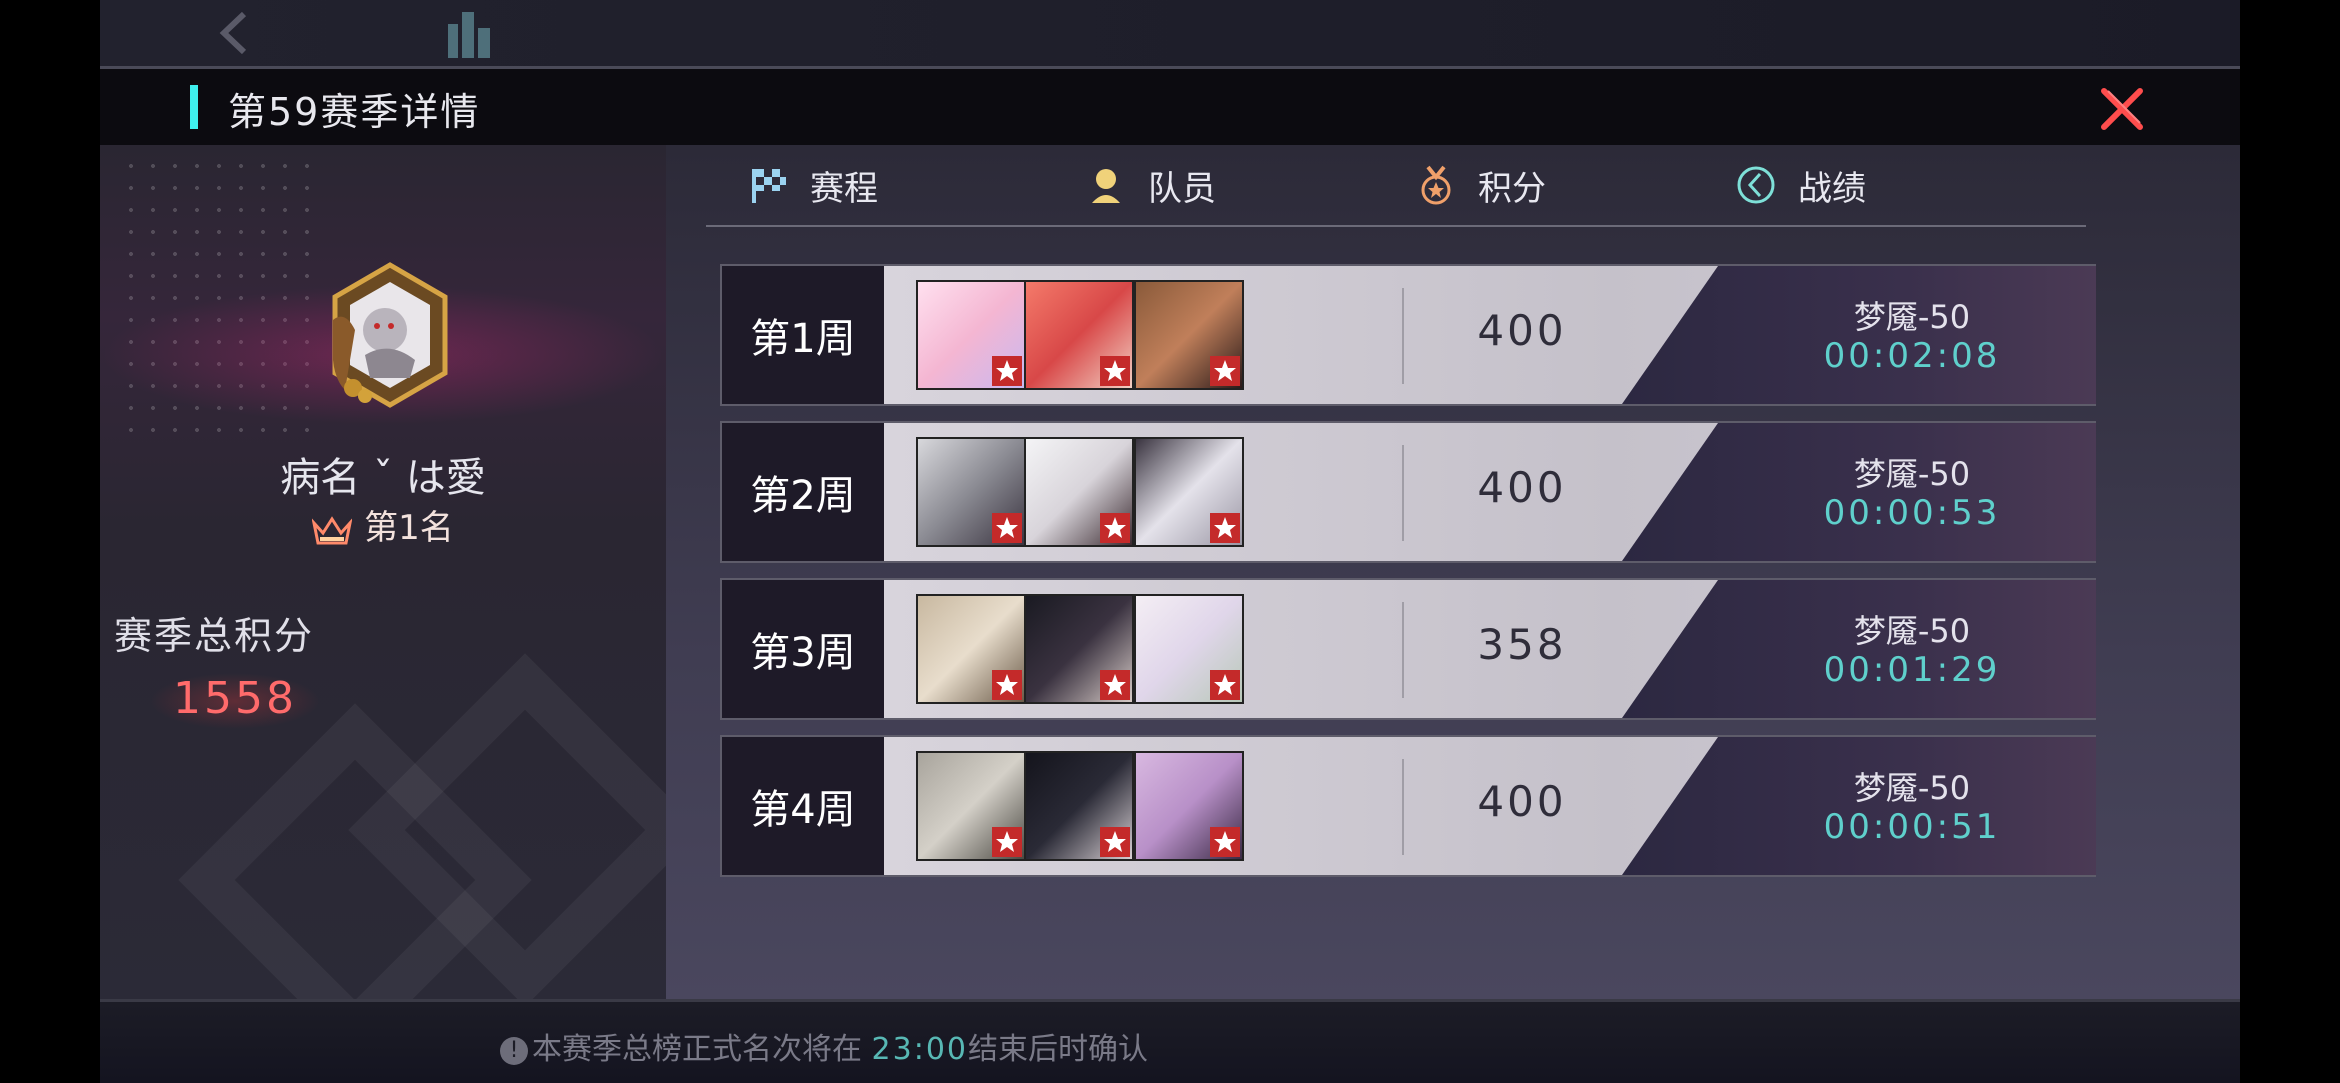 This screenshot has height=1083, width=2340. I want to click on rank-row: 第1名, so click(383, 524).